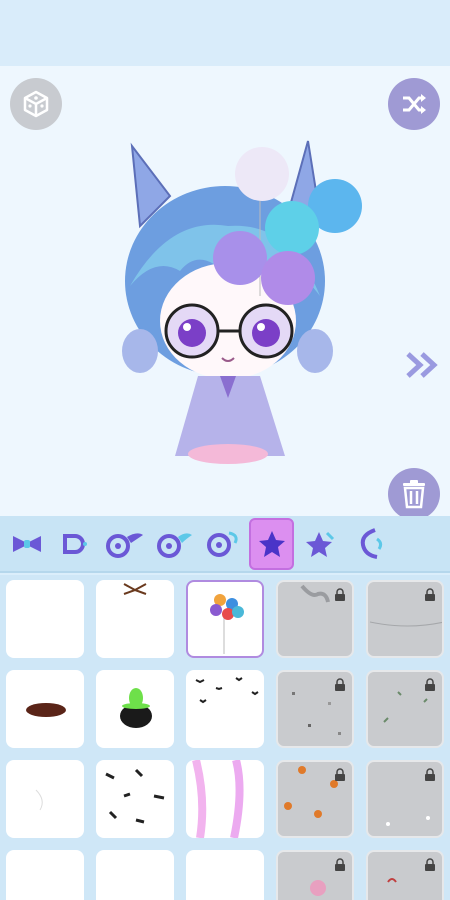  I want to click on halo-ring-icon, so click(222, 544).